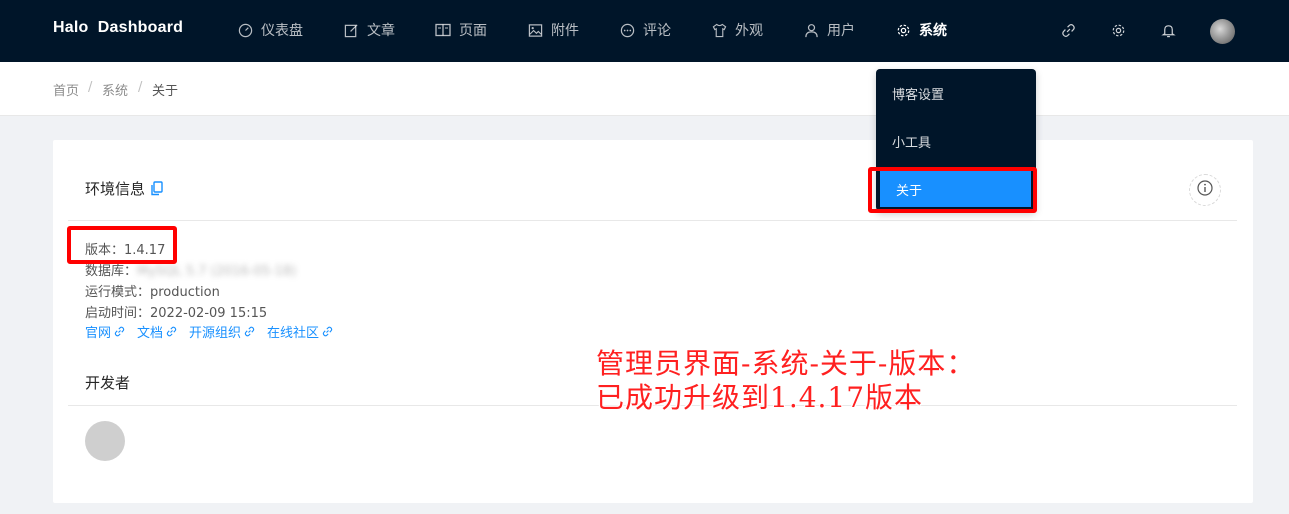 This screenshot has width=1289, height=514. Describe the element at coordinates (381, 31) in the screenshot. I see `nav-label: 文章` at that location.